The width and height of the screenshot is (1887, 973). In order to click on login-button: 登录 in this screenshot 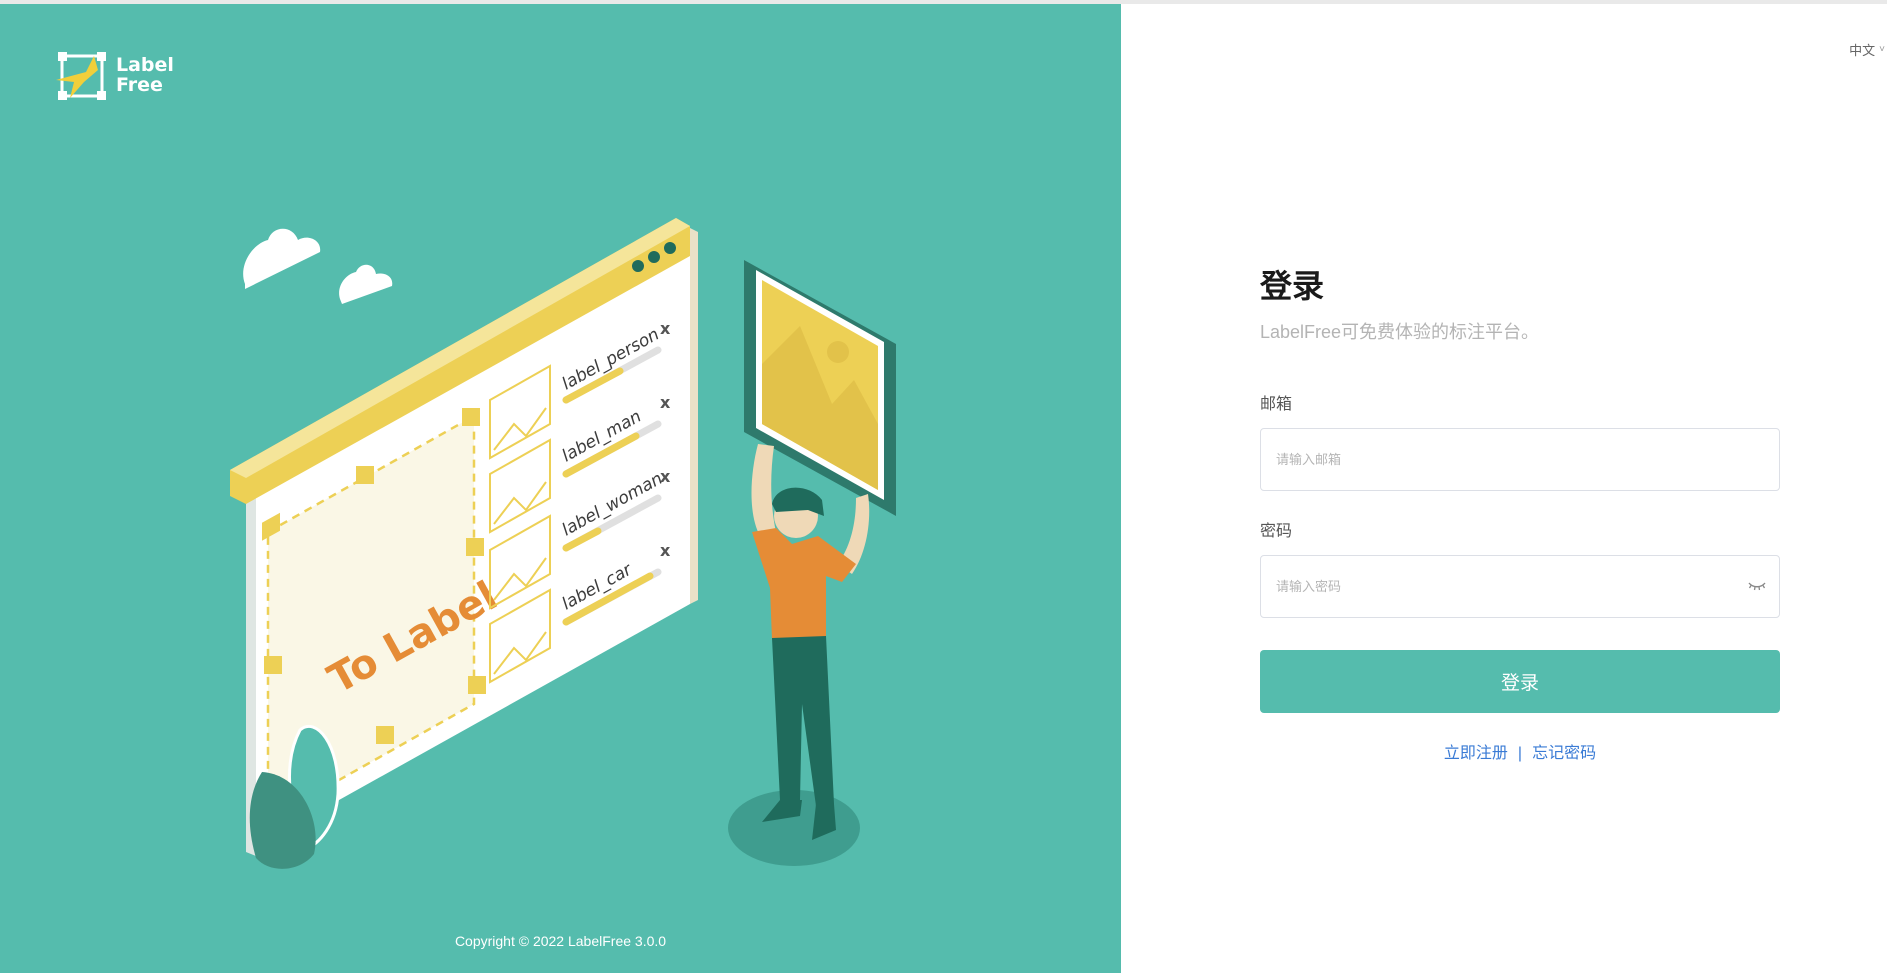, I will do `click(1520, 681)`.